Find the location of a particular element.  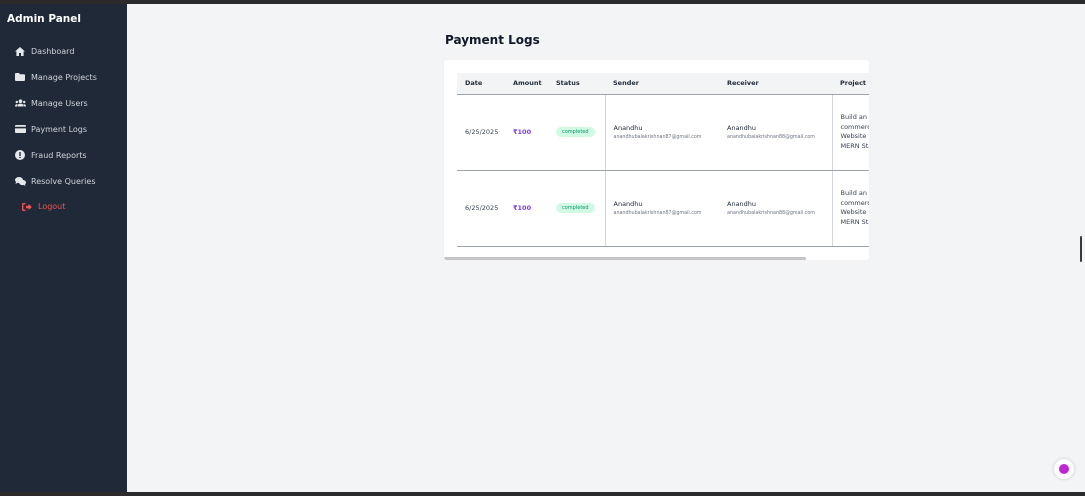

sidebar-item-label: Dashboard is located at coordinates (53, 51).